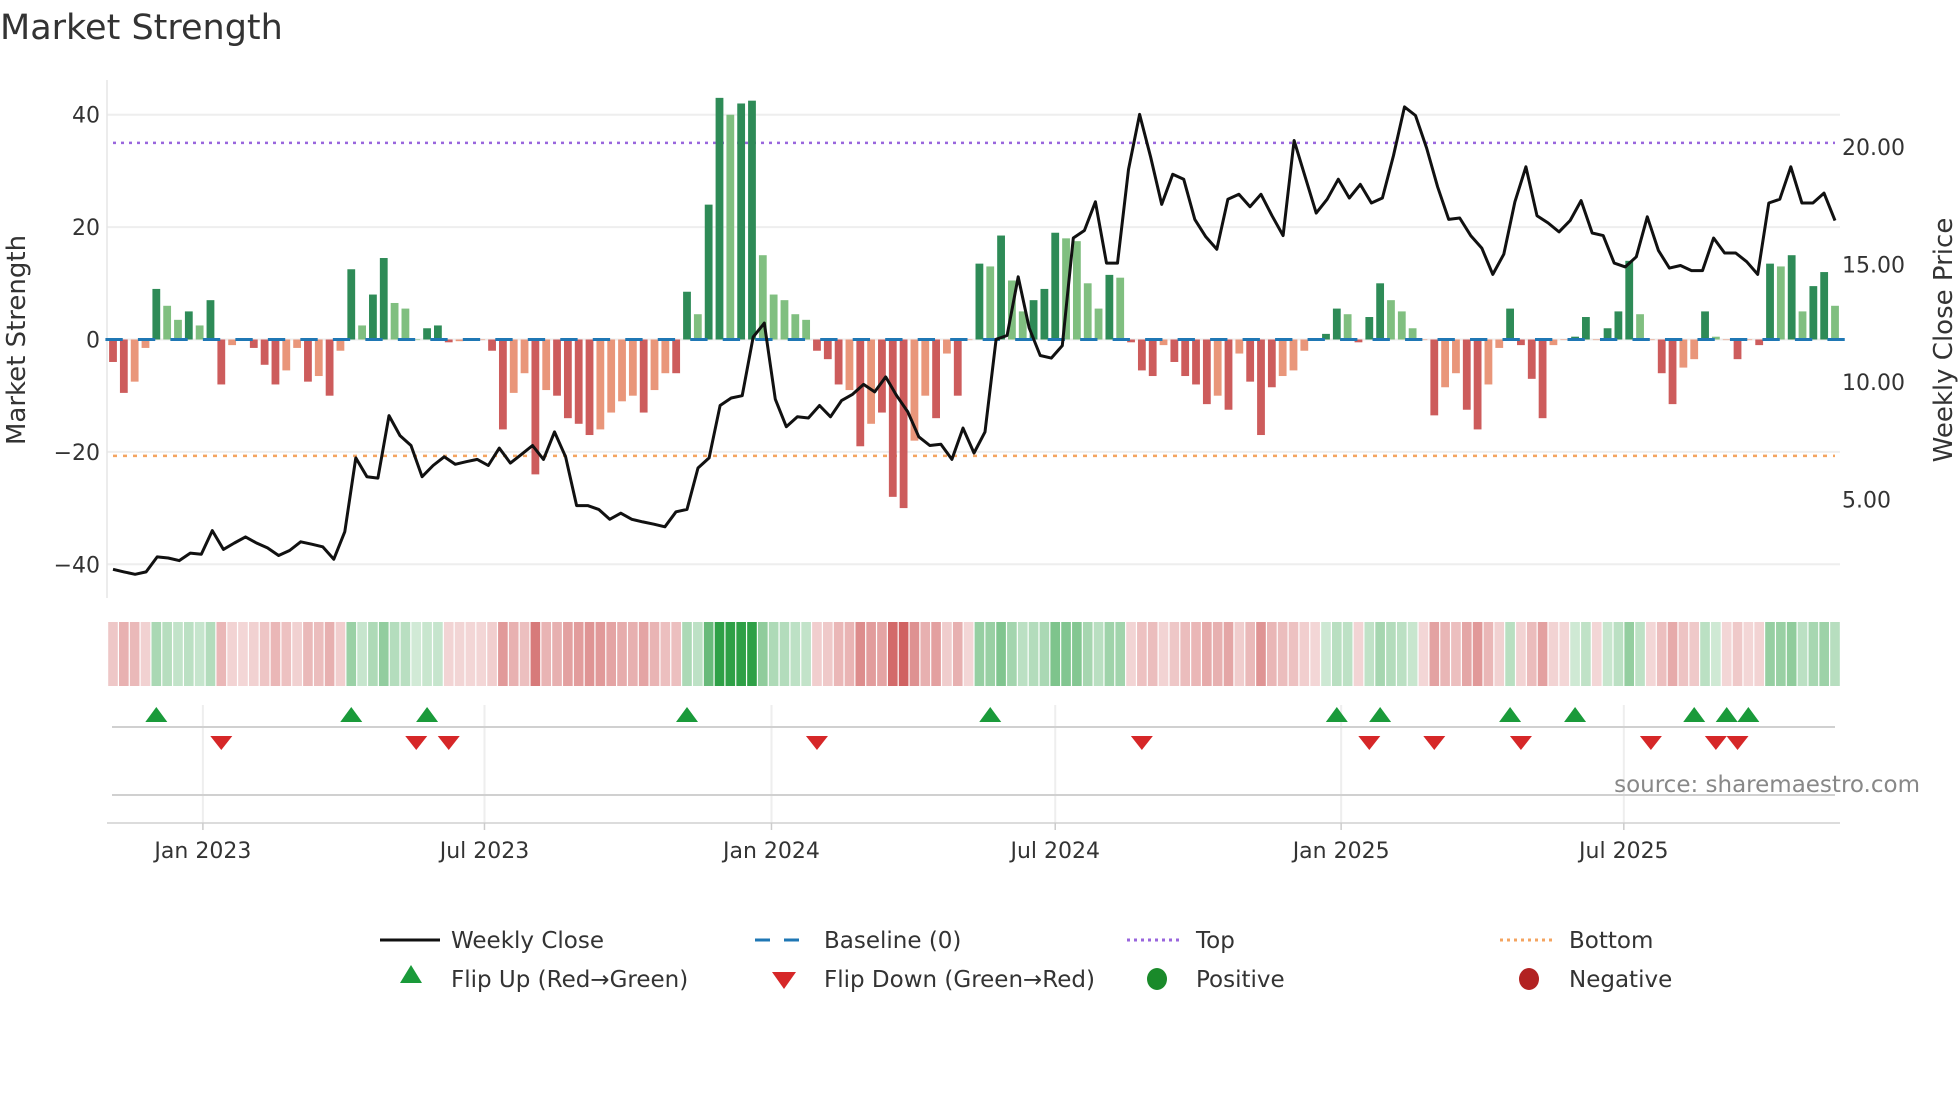 The image size is (1960, 1106). Describe the element at coordinates (1054, 851) in the screenshot. I see `x-tick-label: Jul 2024` at that location.